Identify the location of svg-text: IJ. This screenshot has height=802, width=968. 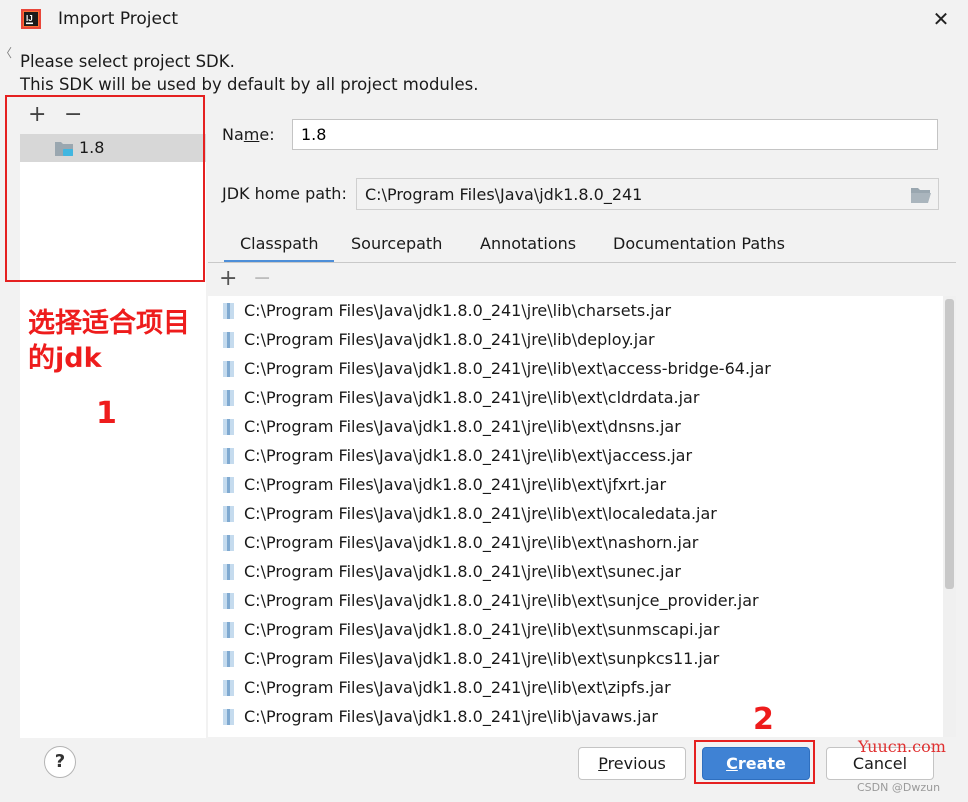
(29, 18).